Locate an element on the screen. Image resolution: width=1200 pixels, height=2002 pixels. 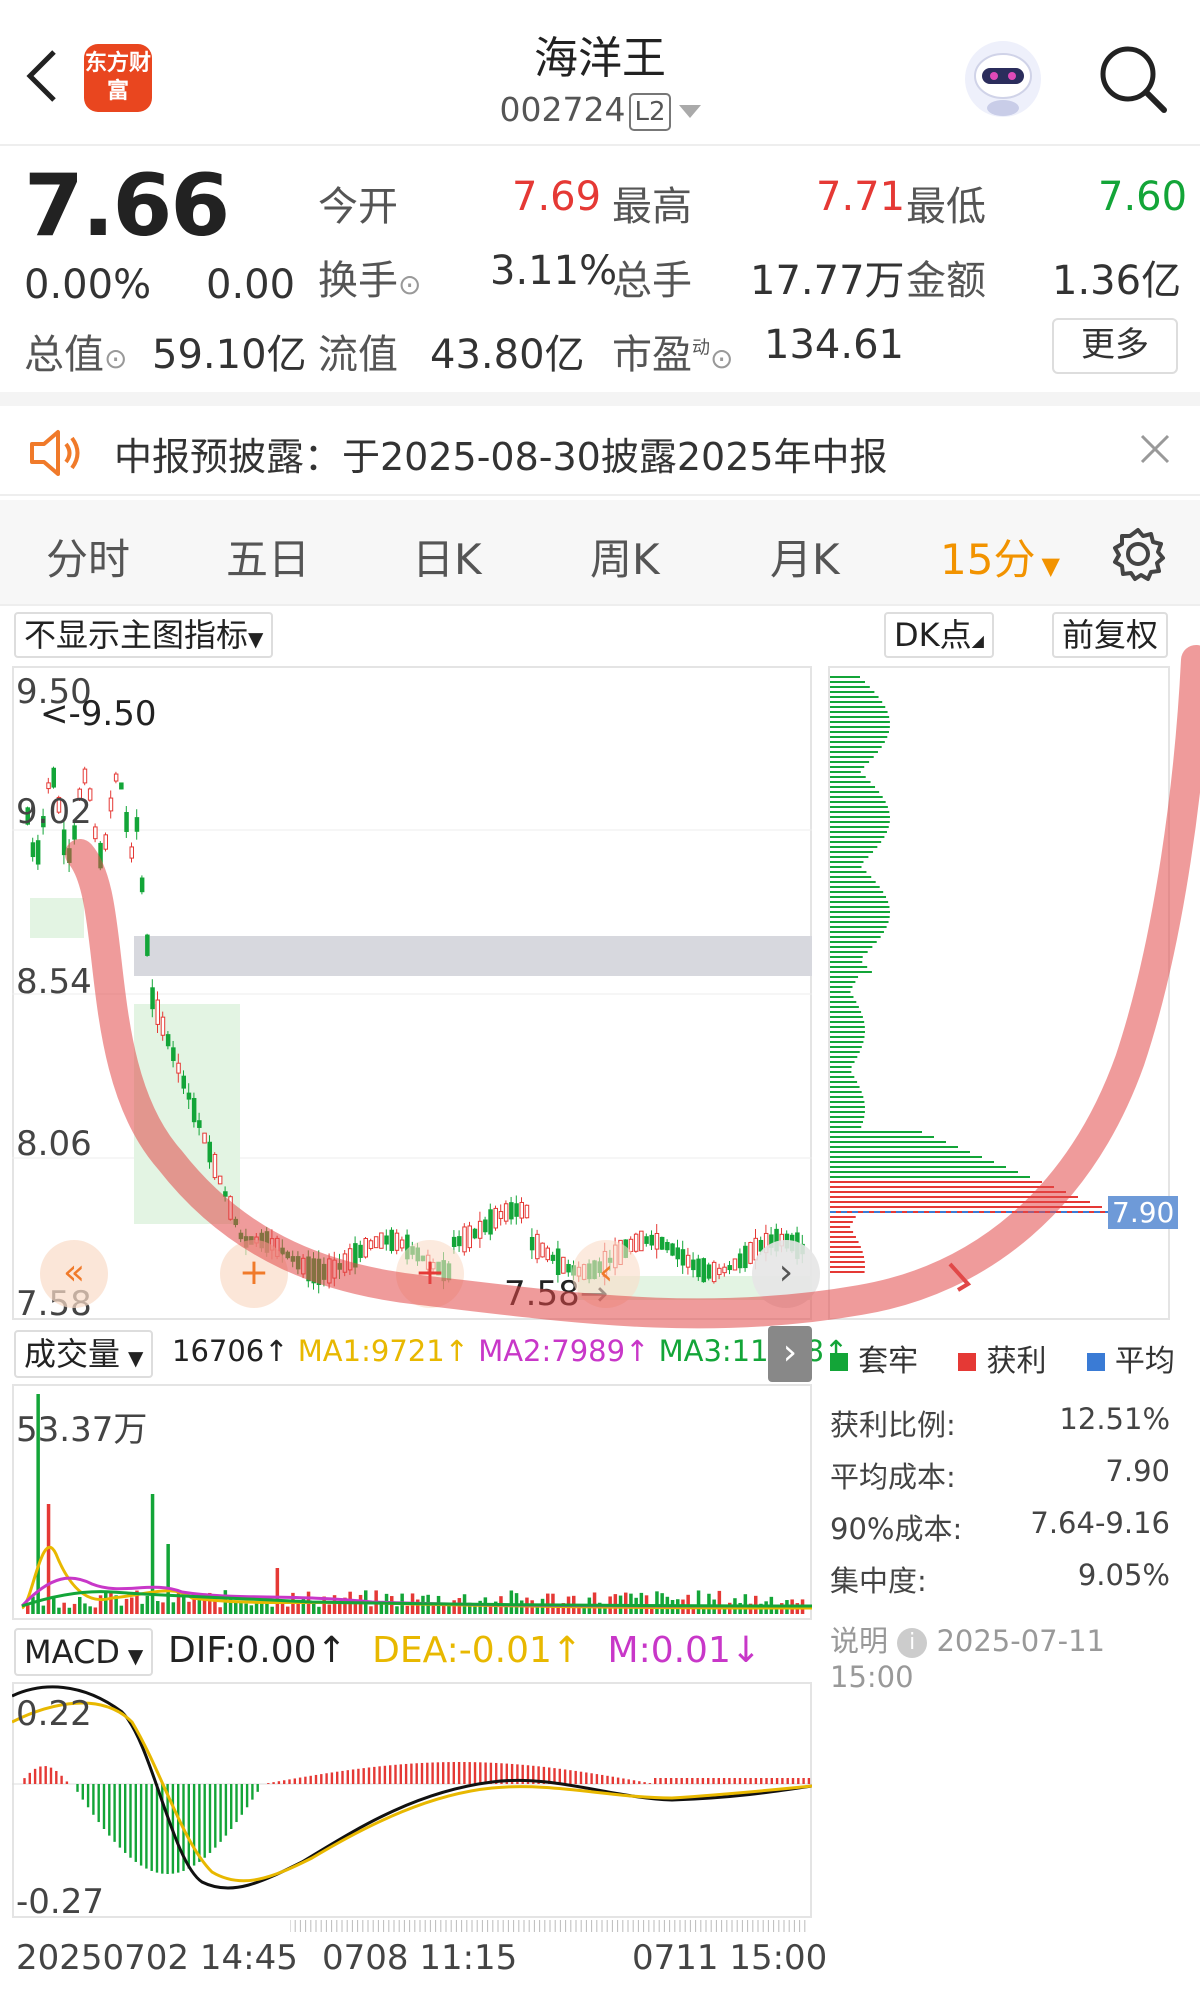
vol-ma2-line is located at coordinates (416, 1592).